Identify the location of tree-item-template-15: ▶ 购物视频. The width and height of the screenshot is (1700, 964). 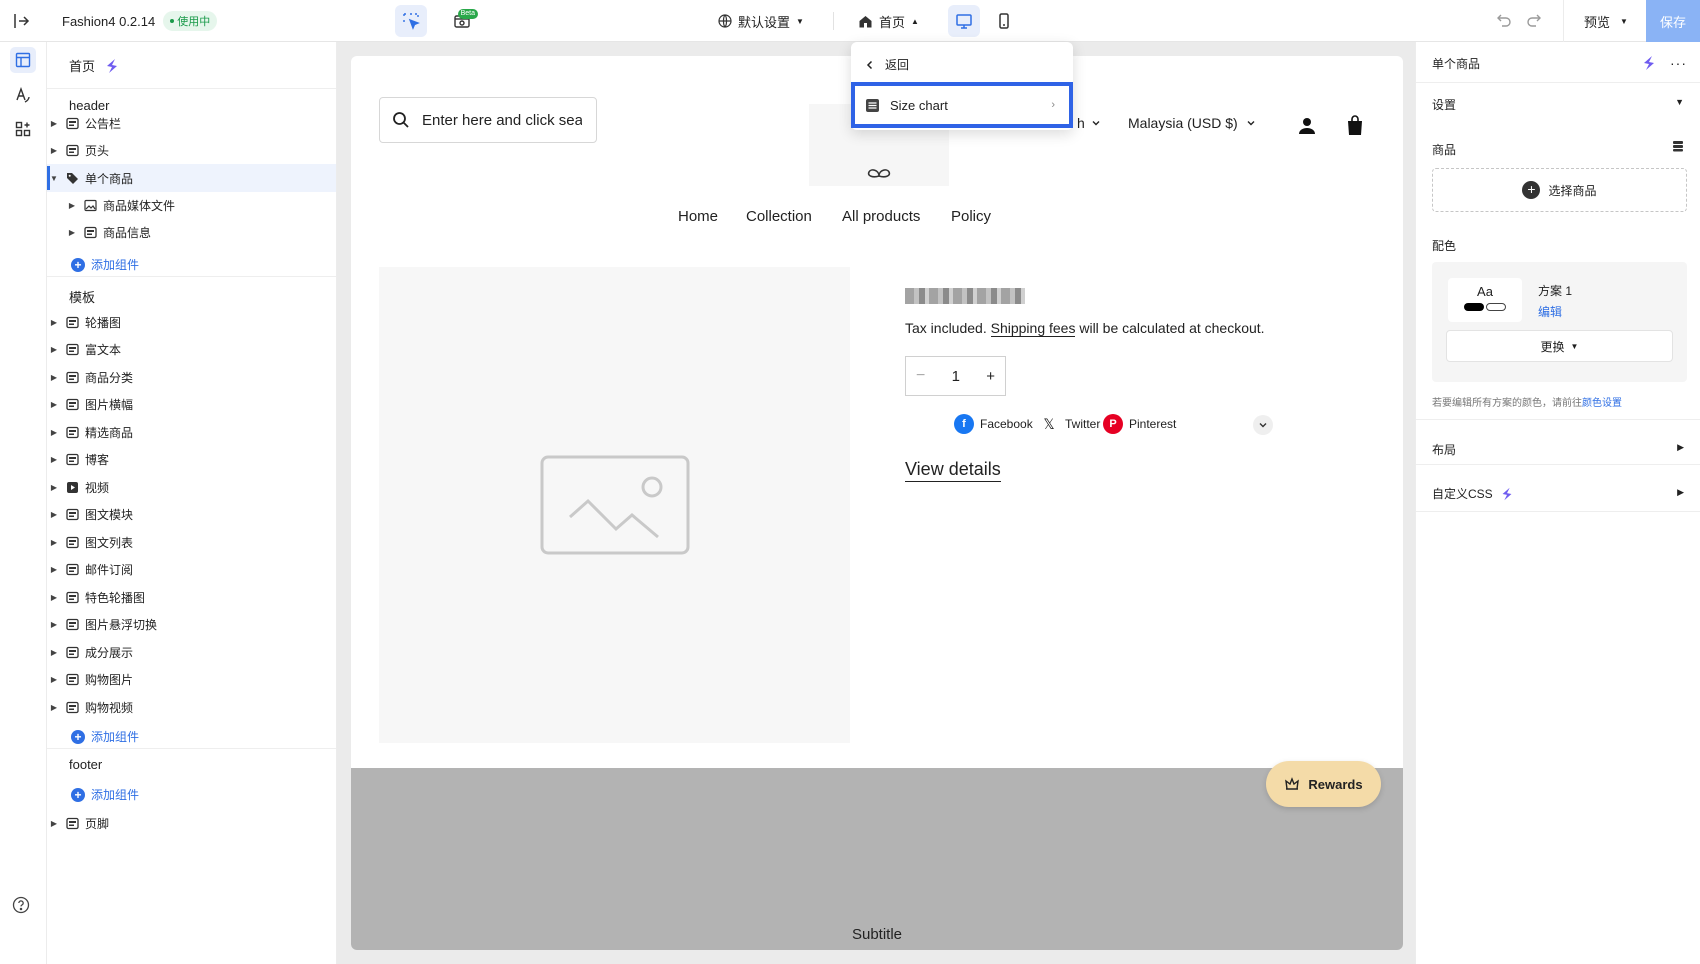
(191, 707).